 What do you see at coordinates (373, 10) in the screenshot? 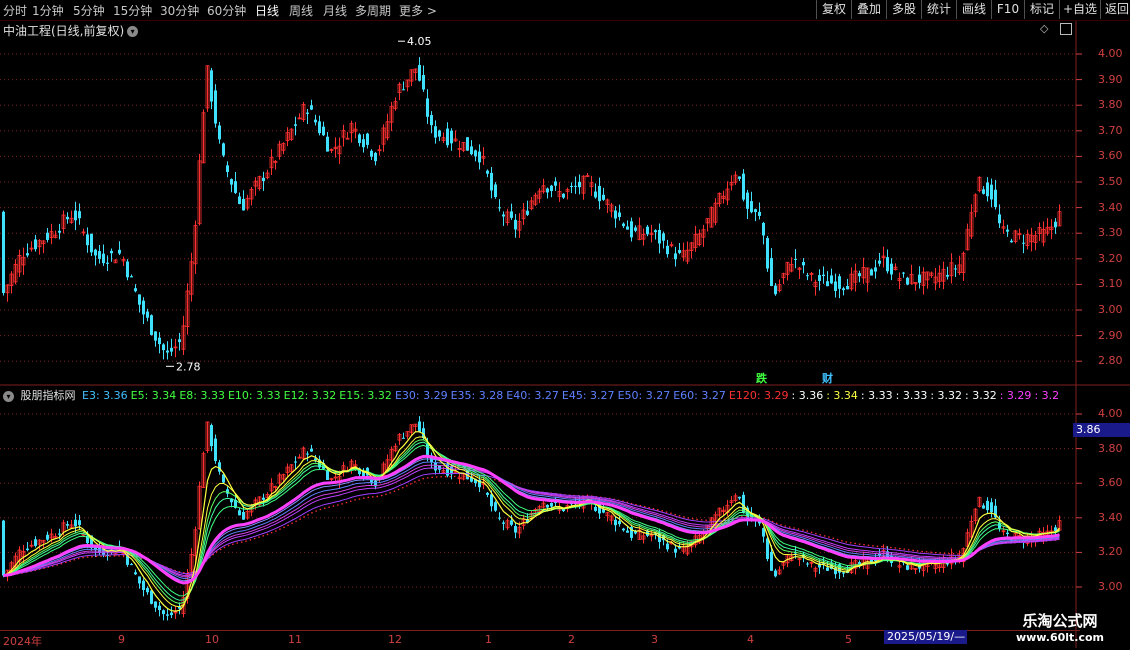
I see `timeframe-tab-9: 多周期` at bounding box center [373, 10].